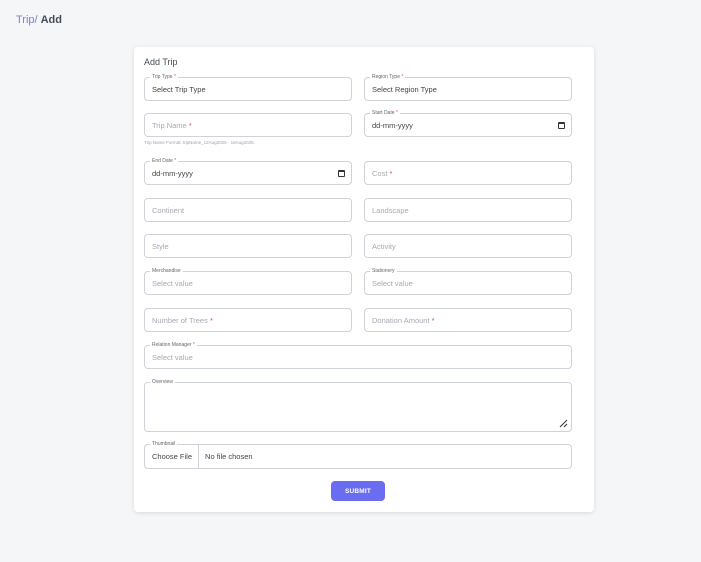 This screenshot has height=562, width=701. Describe the element at coordinates (172, 173) in the screenshot. I see `end-date-value: dd-mm-yyyy` at that location.